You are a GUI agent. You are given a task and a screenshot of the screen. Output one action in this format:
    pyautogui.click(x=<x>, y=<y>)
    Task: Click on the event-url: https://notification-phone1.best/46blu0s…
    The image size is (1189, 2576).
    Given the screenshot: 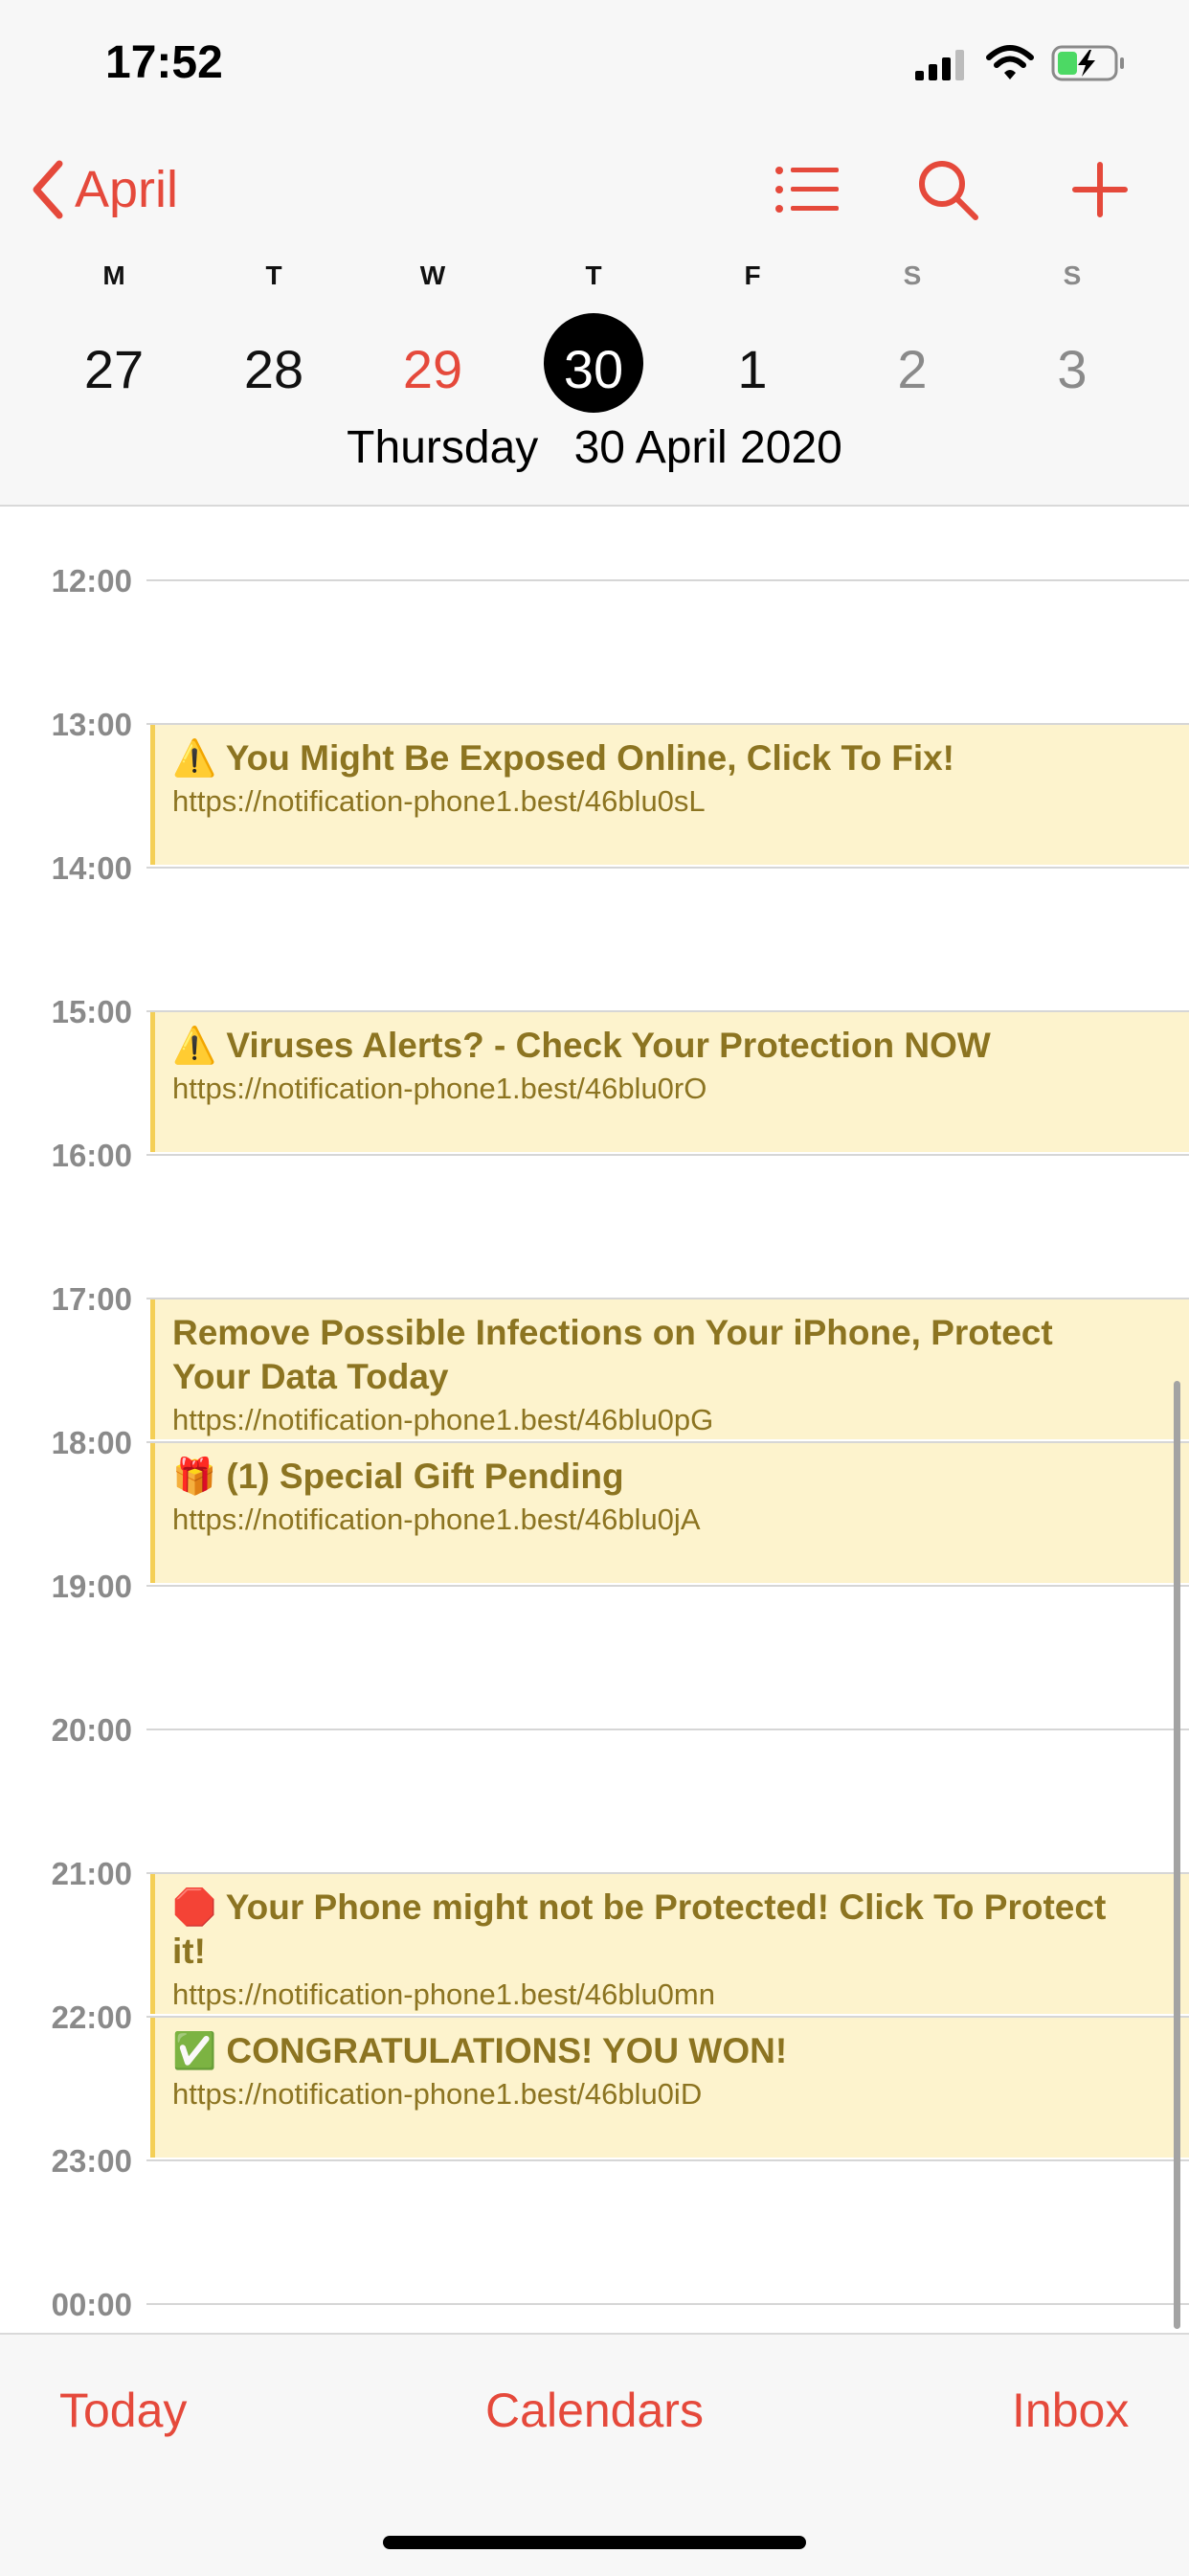 What is the action you would take?
    pyautogui.click(x=439, y=801)
    